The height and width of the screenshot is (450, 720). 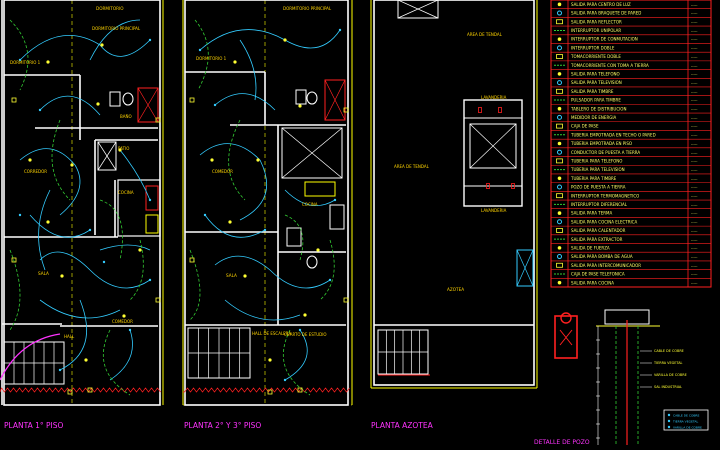 I want to click on legend-row-label: SALIDA PARA REFLECTOR, so click(x=596, y=21).